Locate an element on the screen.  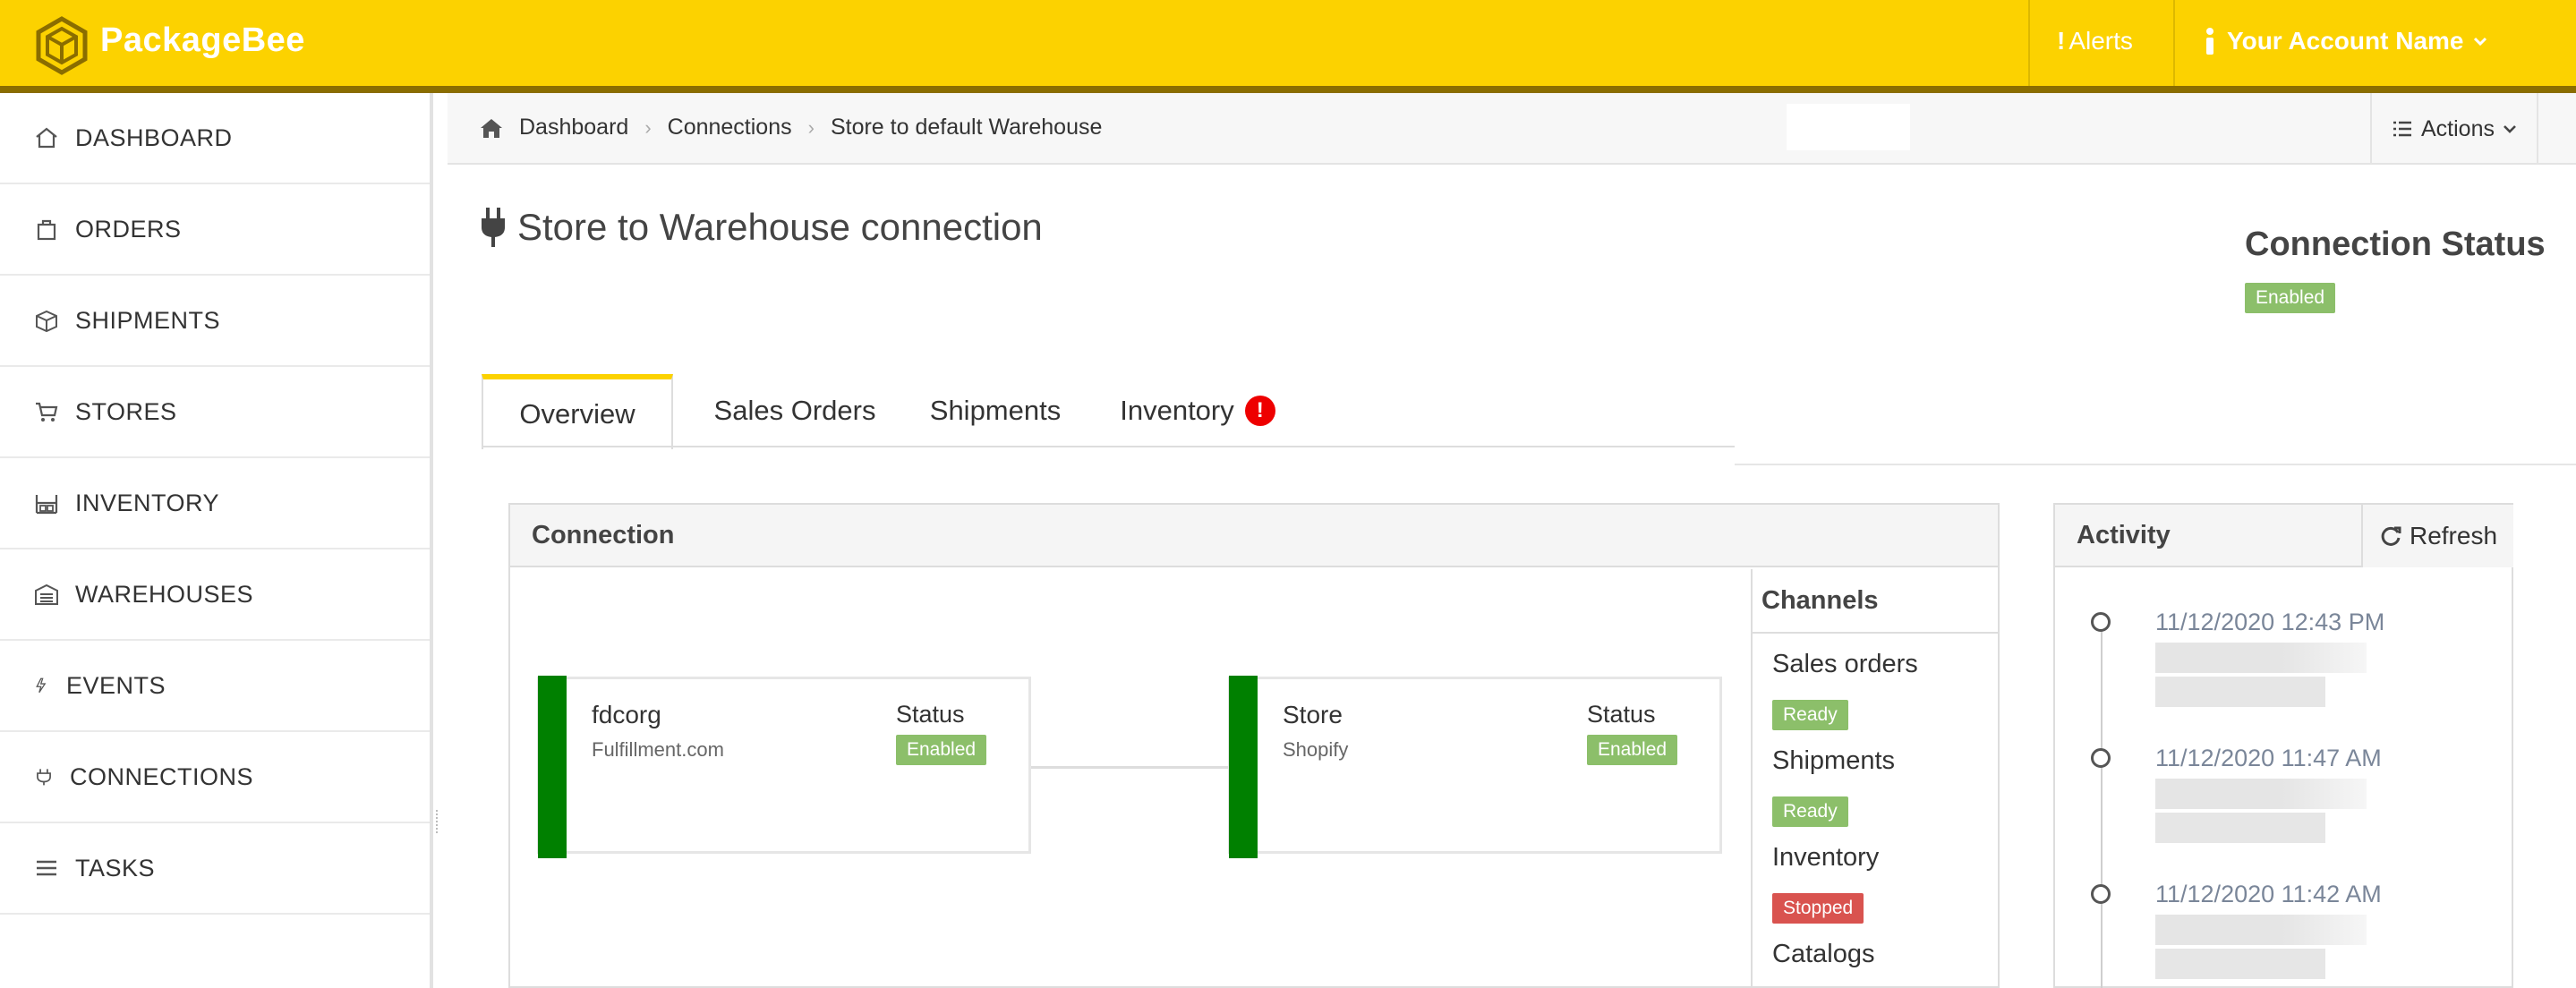
list-check-icon is located at coordinates (2402, 129).